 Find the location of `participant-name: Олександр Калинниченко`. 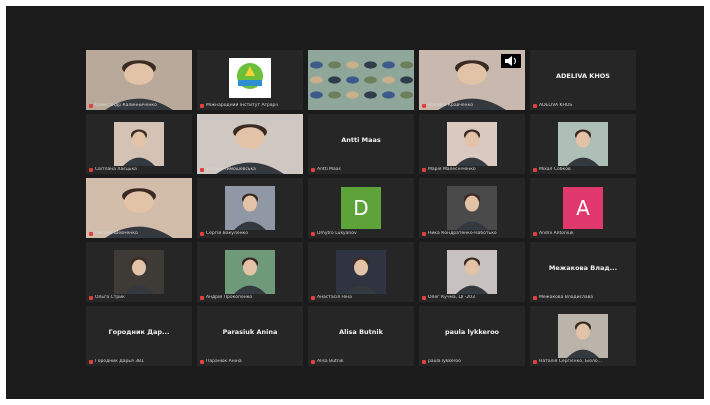

participant-name: Олександр Калинниченко is located at coordinates (126, 105).